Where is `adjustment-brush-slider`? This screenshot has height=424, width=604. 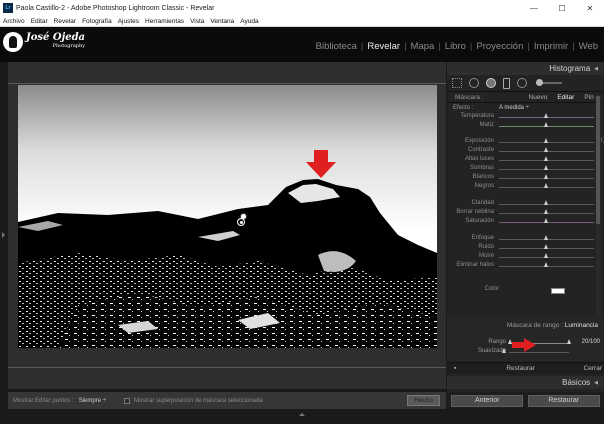
adjustment-brush-slider is located at coordinates (549, 82).